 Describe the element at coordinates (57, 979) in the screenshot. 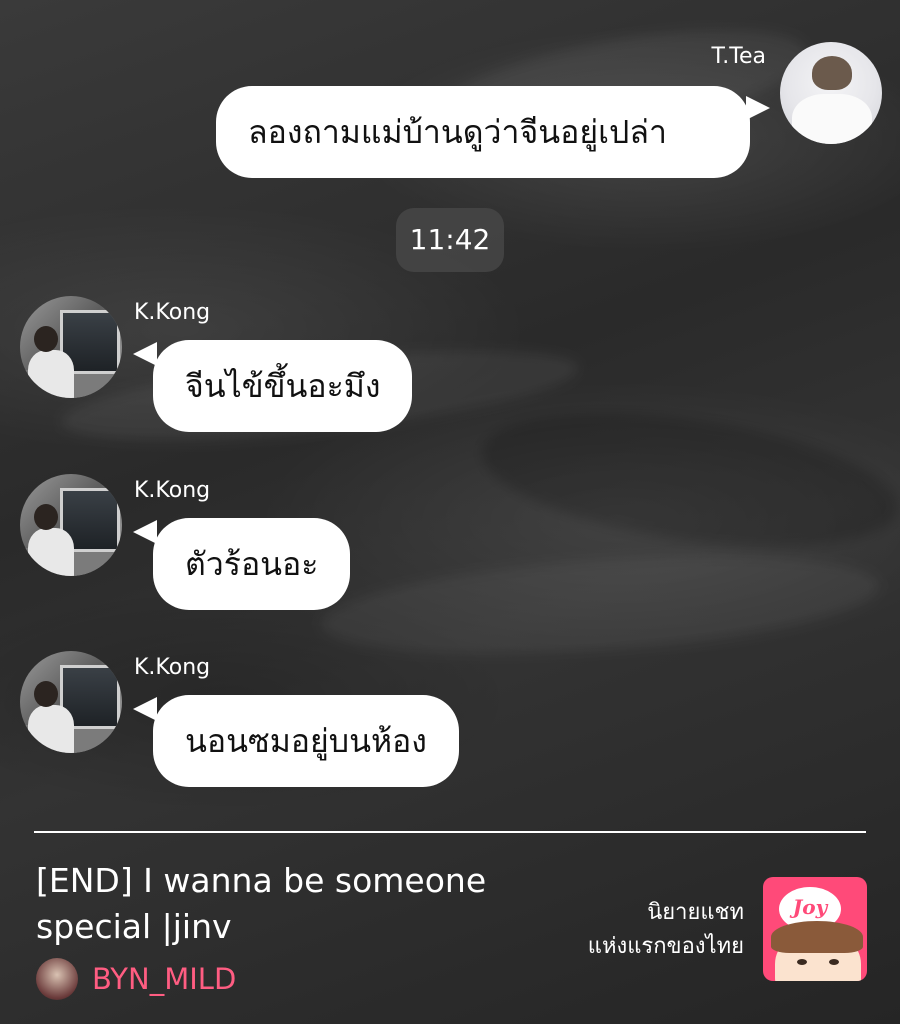

I see `author-avatar` at that location.